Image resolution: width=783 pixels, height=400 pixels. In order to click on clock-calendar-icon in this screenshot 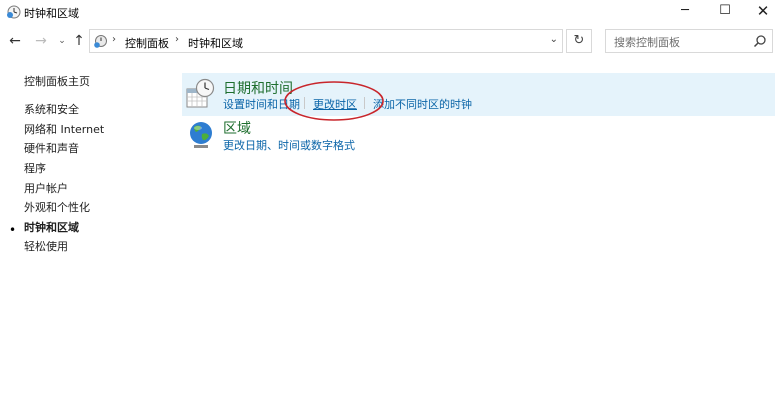, I will do `click(201, 94)`.